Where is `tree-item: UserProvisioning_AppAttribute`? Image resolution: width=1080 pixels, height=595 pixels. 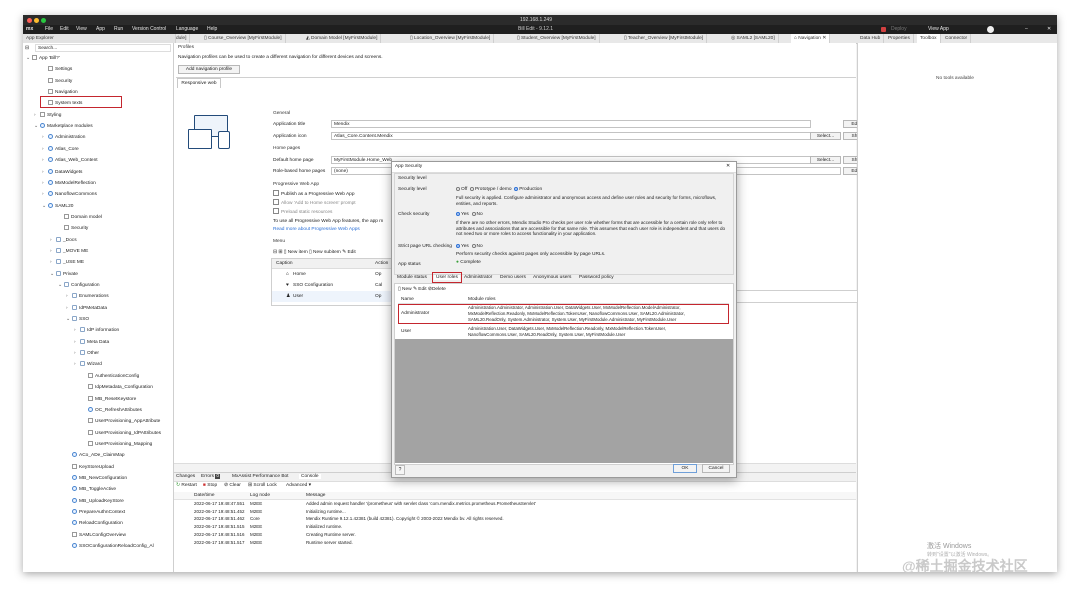 tree-item: UserProvisioning_AppAttribute is located at coordinates (121, 422).